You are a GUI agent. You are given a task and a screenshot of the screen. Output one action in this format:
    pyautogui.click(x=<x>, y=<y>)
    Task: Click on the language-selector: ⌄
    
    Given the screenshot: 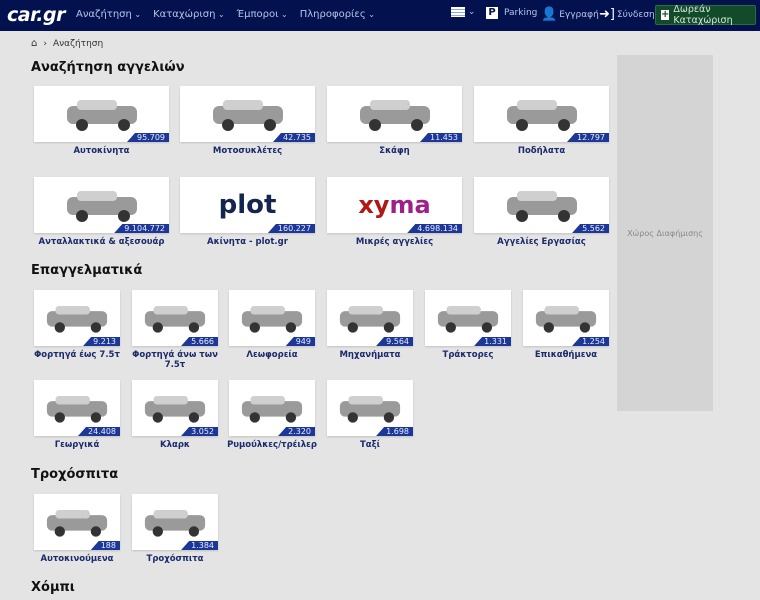 What is the action you would take?
    pyautogui.click(x=463, y=12)
    